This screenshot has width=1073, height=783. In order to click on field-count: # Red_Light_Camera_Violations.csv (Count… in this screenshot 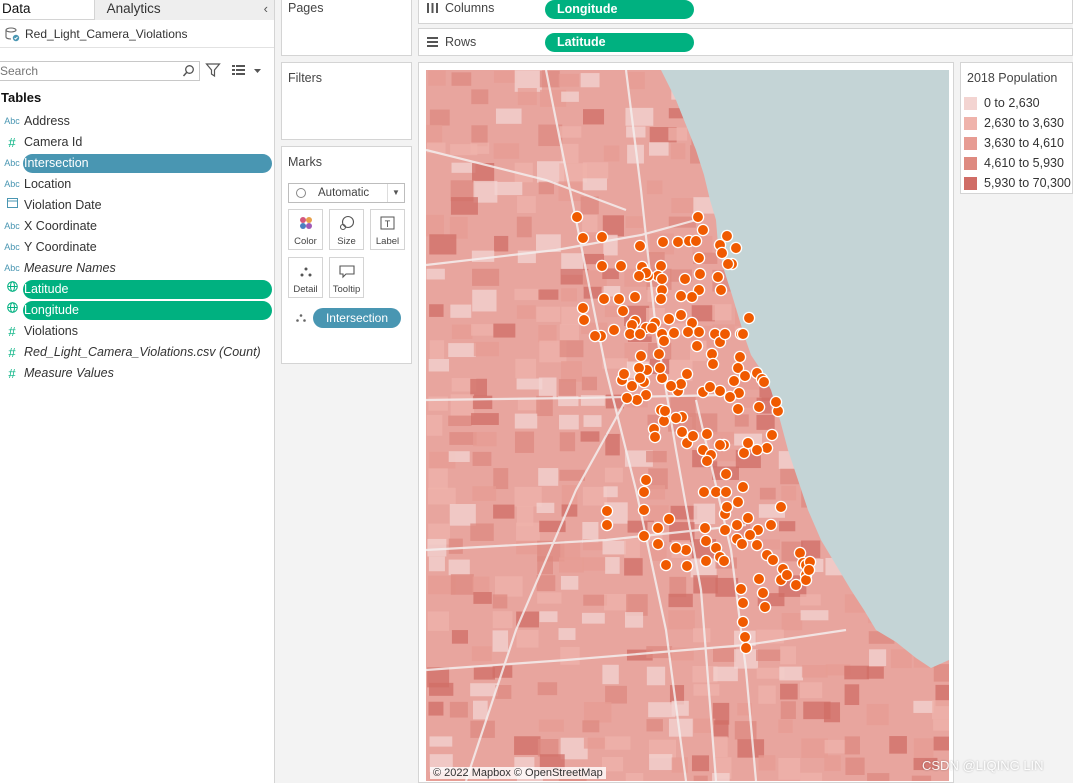, I will do `click(137, 352)`.